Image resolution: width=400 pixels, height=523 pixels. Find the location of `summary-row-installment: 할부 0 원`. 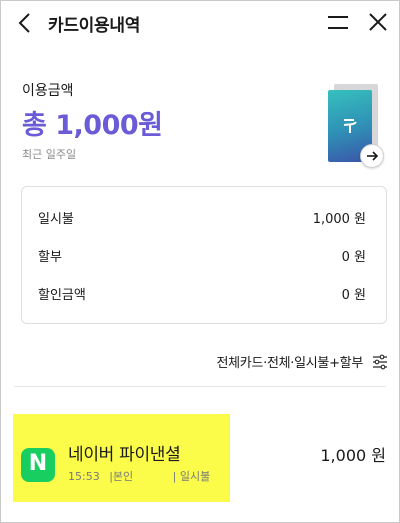

summary-row-installment: 할부 0 원 is located at coordinates (204, 256).